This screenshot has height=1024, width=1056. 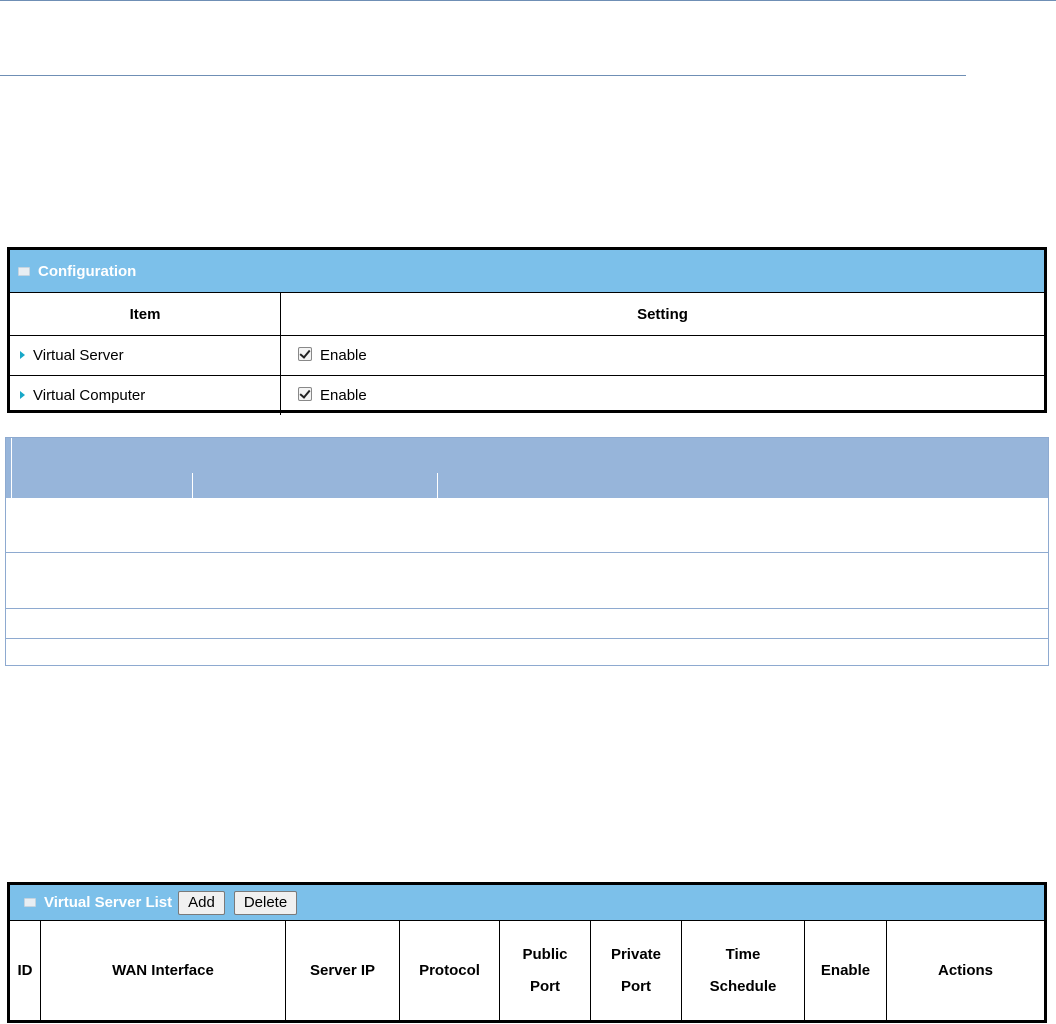 I want to click on virtual-computer-enable-checkbox, so click(x=305, y=394).